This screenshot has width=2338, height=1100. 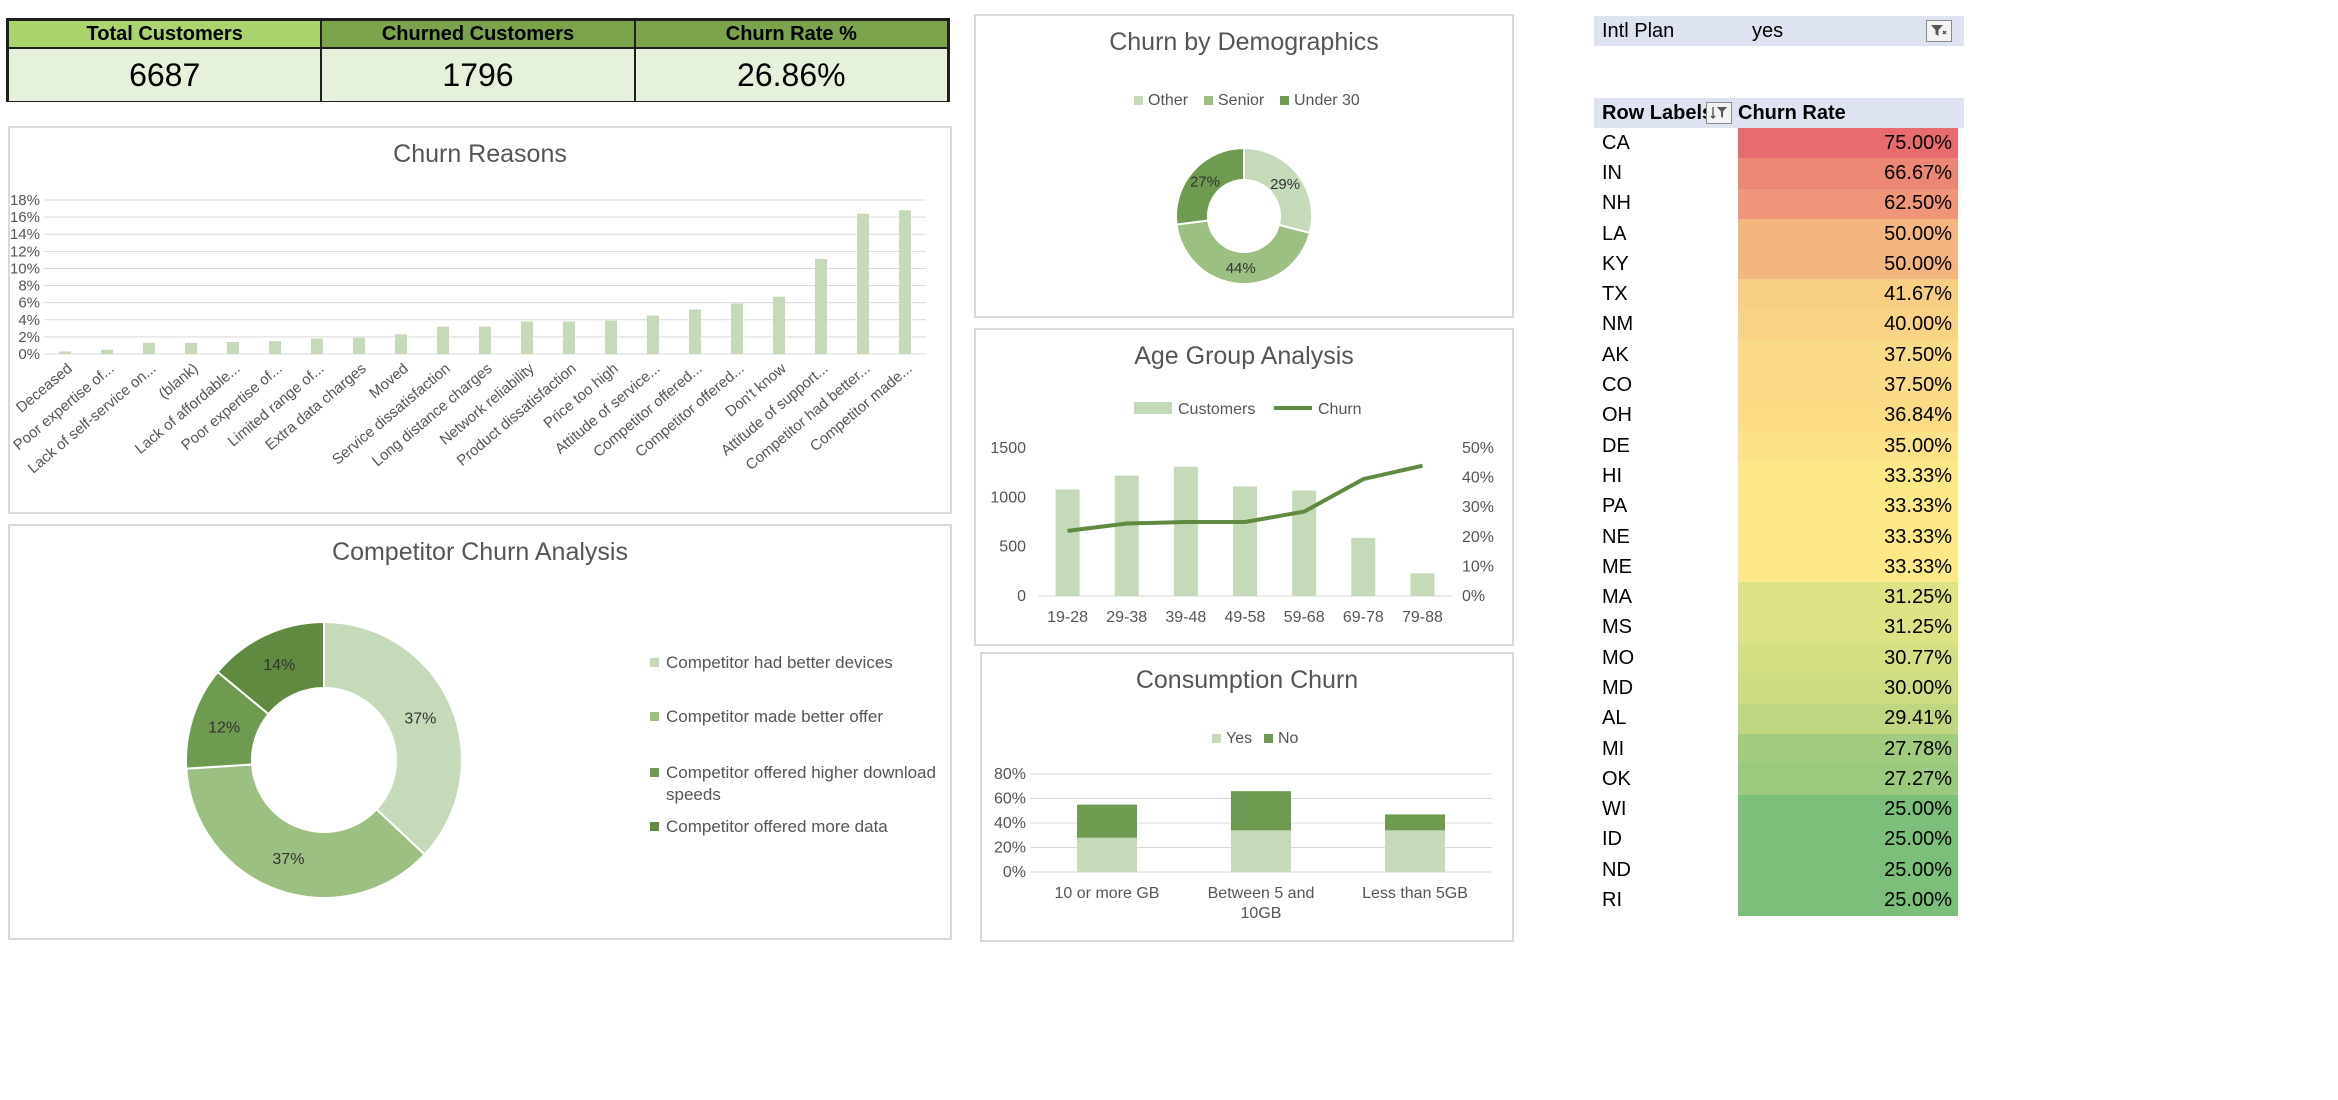 I want to click on pivot-row: TX 41.67%, so click(x=1779, y=294).